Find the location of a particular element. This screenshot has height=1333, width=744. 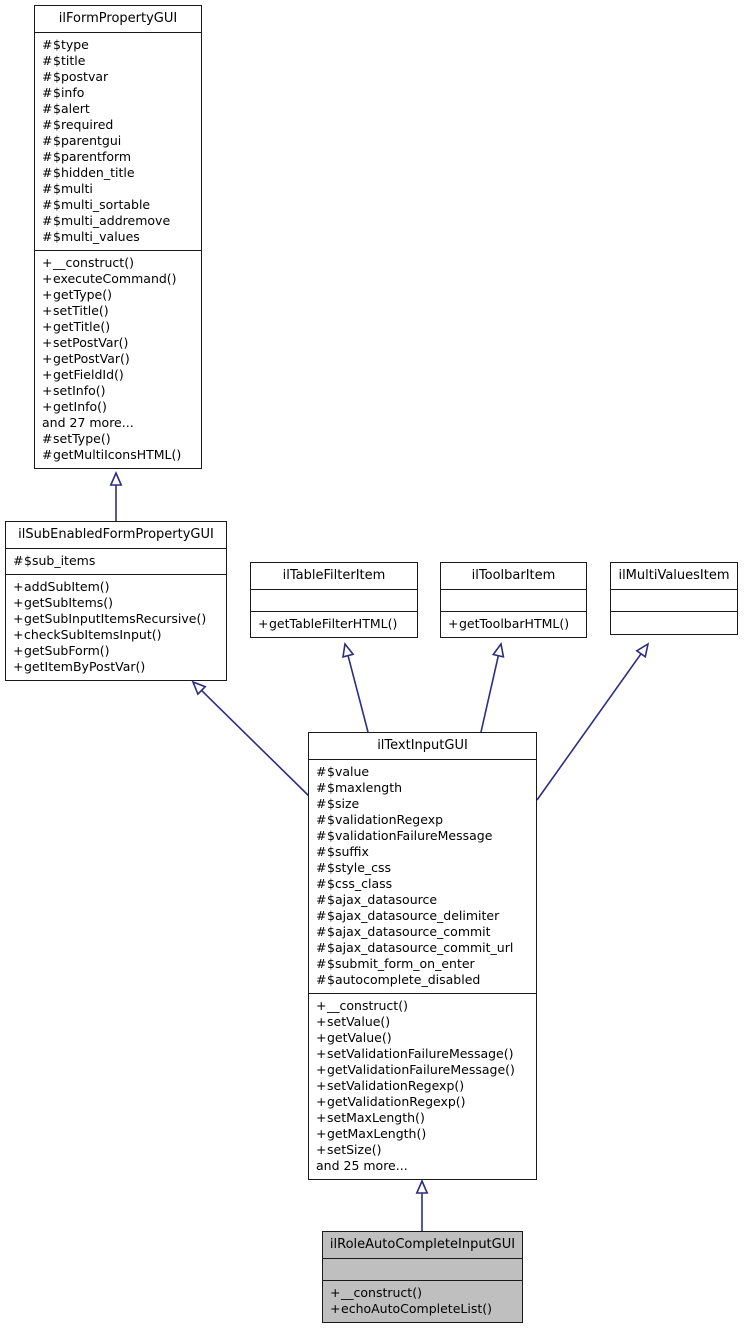

class-member: #$hidden_title is located at coordinates (119, 173).